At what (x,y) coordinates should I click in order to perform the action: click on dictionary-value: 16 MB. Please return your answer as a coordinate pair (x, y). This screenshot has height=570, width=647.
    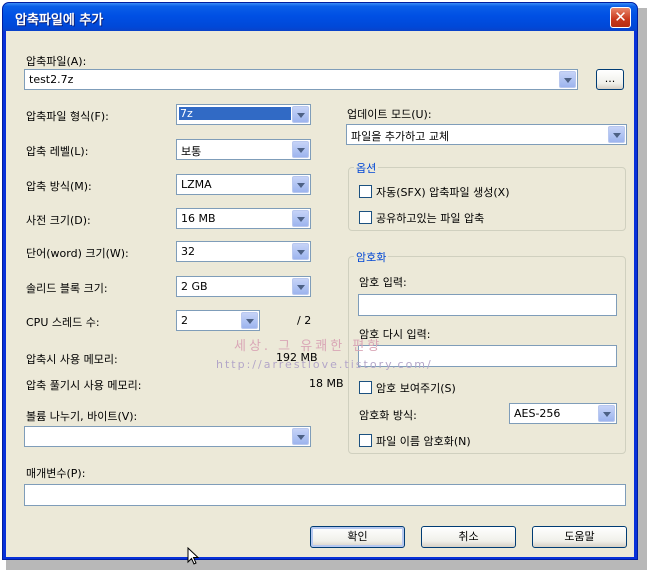
    Looking at the image, I should click on (198, 218).